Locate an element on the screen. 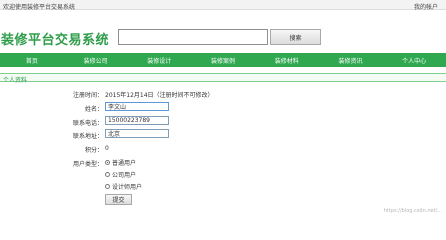 The height and width of the screenshot is (240, 446). nav-item-companies: 装修公司 is located at coordinates (96, 60).